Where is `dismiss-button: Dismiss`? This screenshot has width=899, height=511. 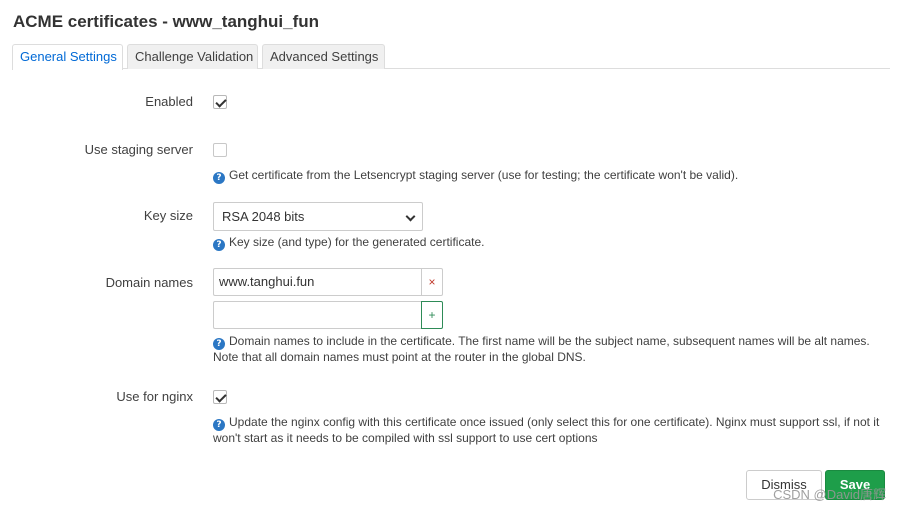 dismiss-button: Dismiss is located at coordinates (784, 485).